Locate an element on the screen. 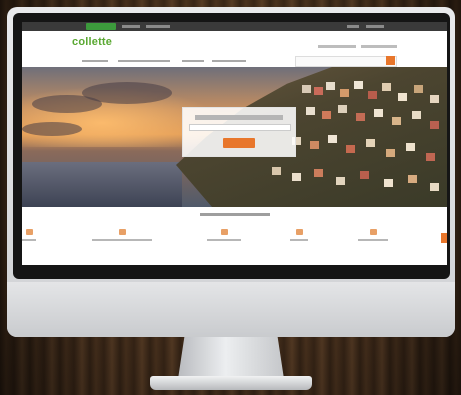  website-header: collette is located at coordinates (234, 43).